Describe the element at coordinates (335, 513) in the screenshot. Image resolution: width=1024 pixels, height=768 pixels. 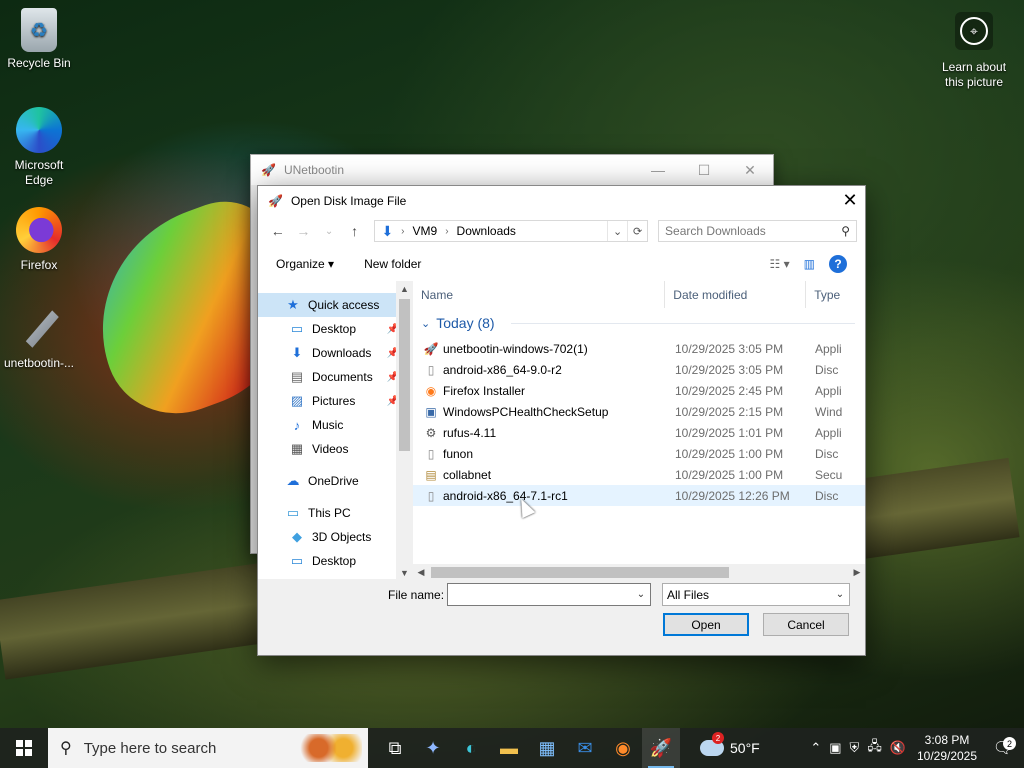
I see `nav-item: ▭ This PC` at that location.